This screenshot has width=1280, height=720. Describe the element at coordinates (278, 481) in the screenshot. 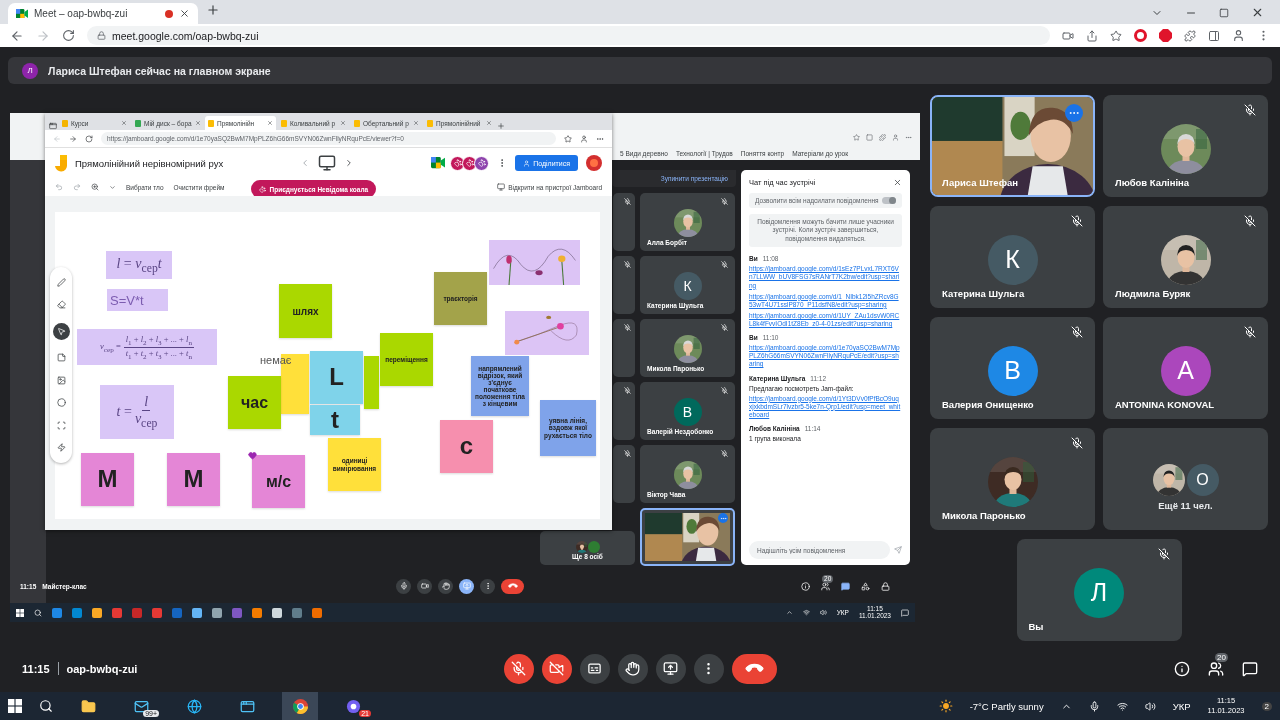

I see `sticky-note: м/с` at that location.